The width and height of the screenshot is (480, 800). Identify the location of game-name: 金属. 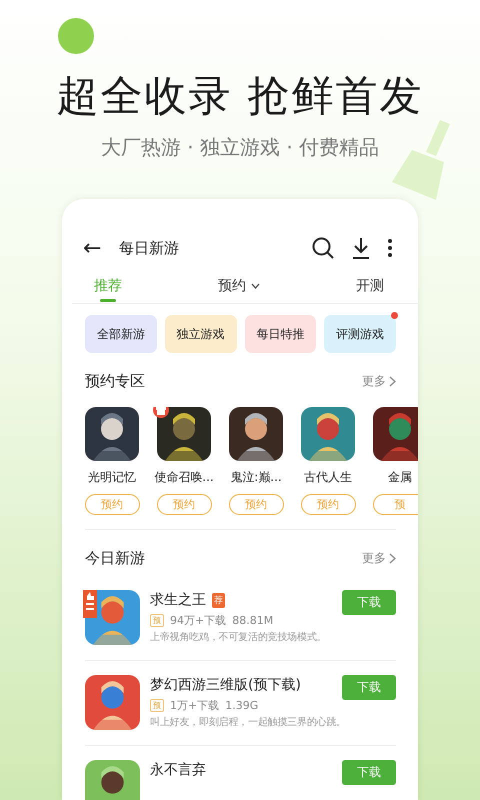
(400, 477).